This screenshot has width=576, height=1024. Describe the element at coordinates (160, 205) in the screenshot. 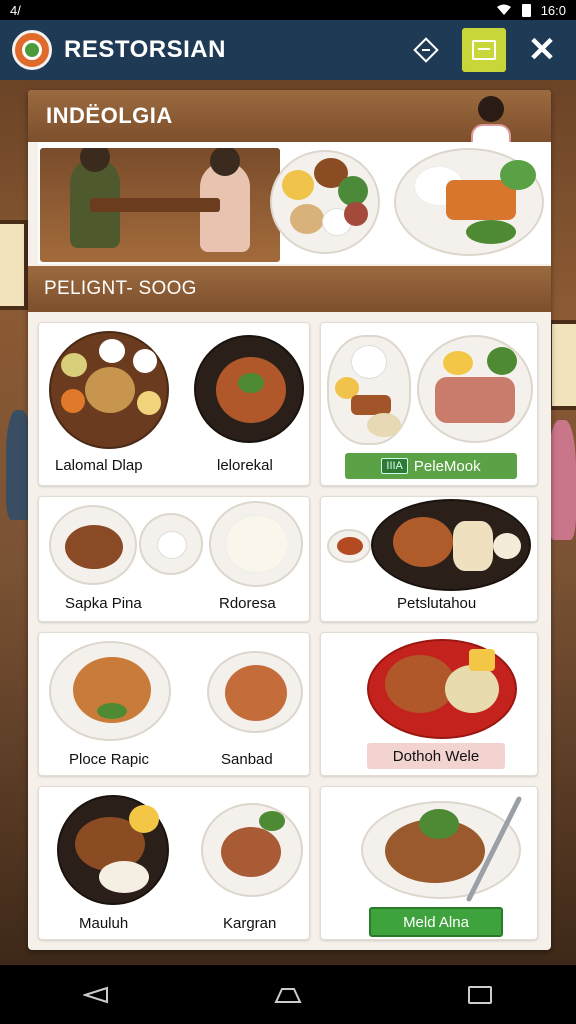

I see `diners-photo` at that location.